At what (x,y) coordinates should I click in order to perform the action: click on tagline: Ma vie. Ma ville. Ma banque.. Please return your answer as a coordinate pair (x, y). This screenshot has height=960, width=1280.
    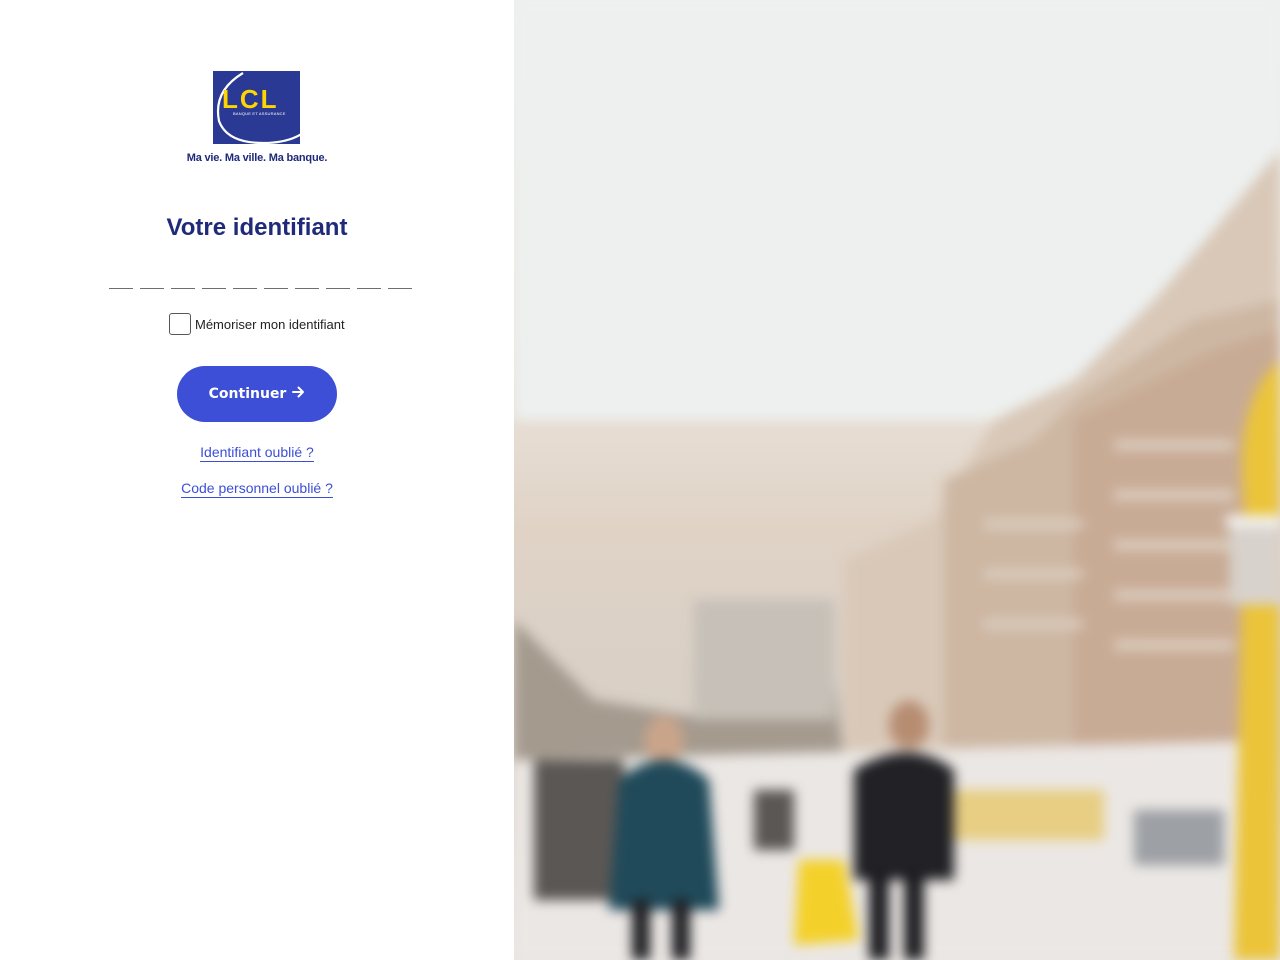
    Looking at the image, I should click on (257, 158).